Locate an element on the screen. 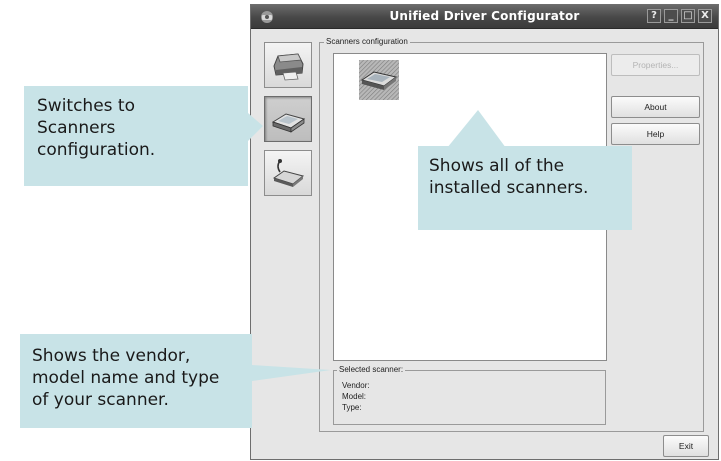  callout-switch-text: Switches to Scanners configuration. is located at coordinates (96, 128).